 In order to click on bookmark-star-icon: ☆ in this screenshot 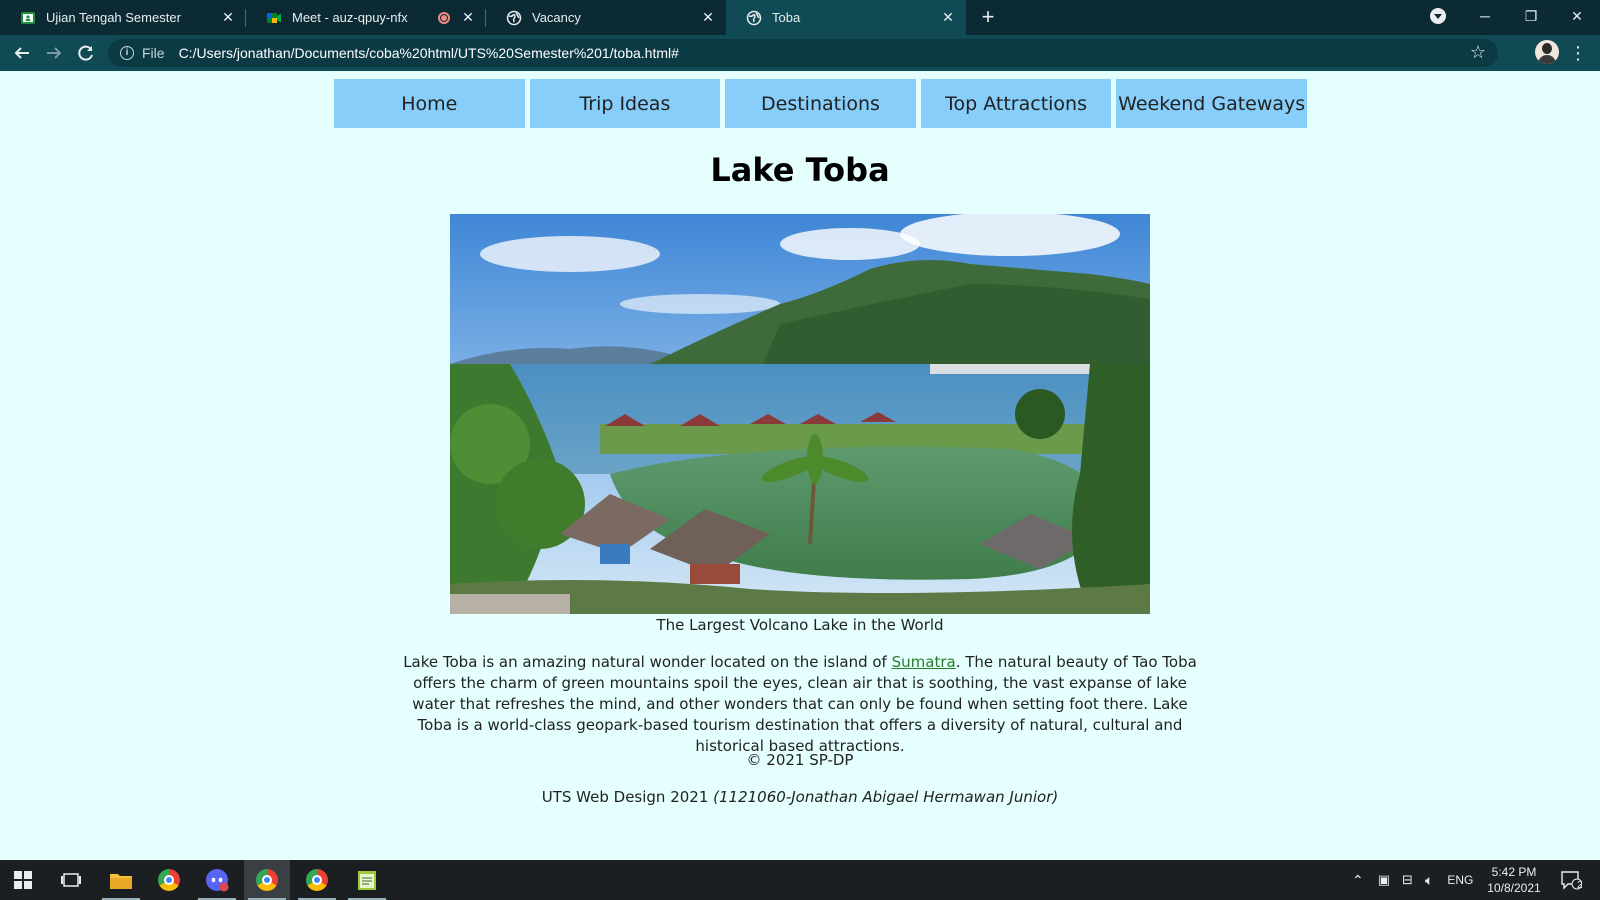, I will do `click(1478, 52)`.